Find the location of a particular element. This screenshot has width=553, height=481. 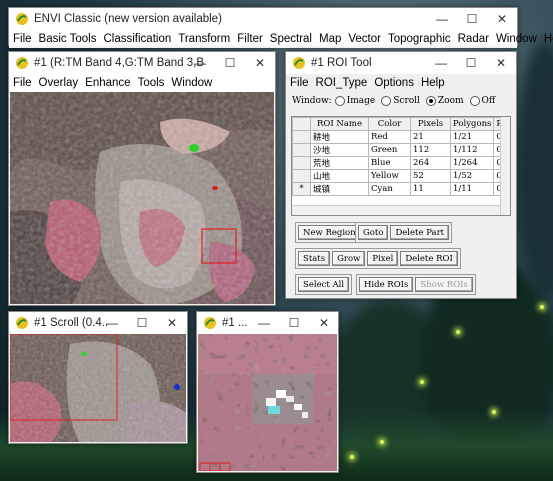

radio-zoom-label: Zoom is located at coordinates (450, 101).